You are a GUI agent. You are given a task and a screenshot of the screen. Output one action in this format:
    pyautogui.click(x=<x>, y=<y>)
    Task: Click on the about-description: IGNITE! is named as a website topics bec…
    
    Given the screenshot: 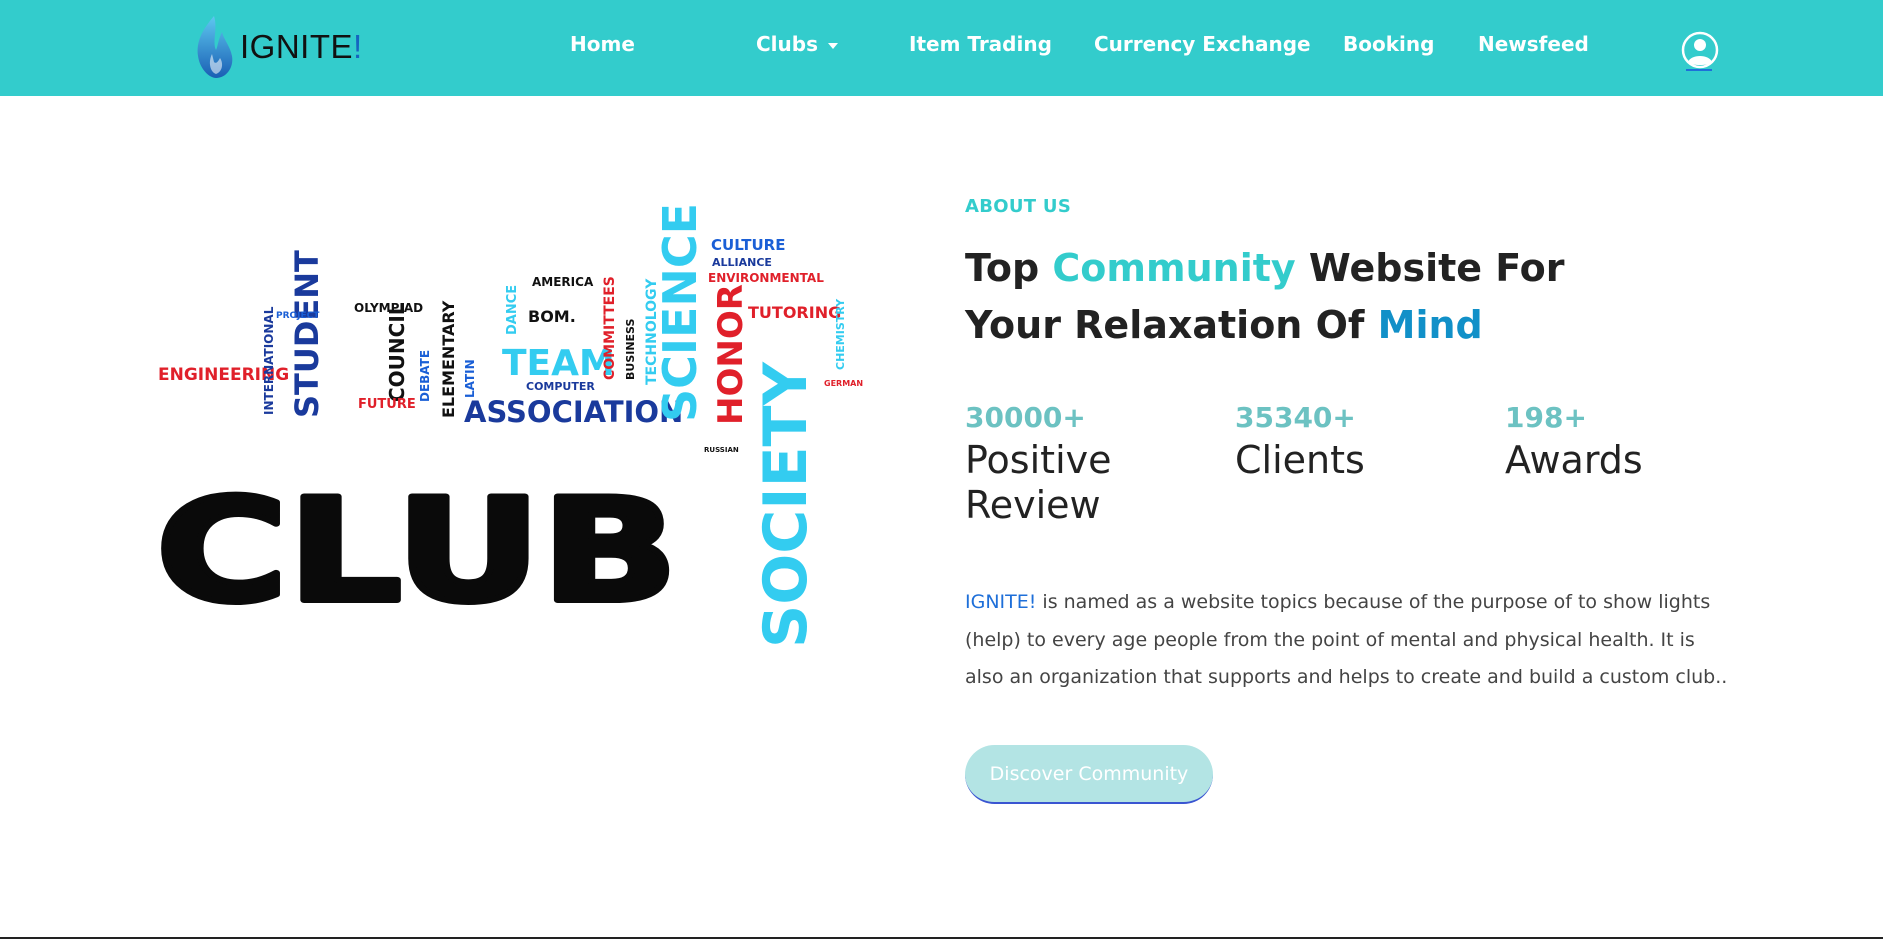 What is the action you would take?
    pyautogui.click(x=1350, y=640)
    